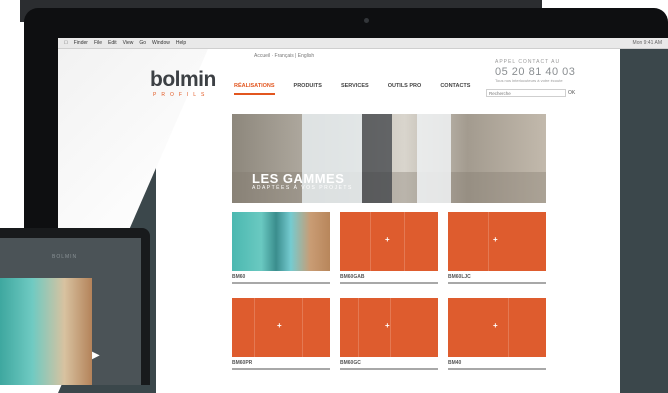 This screenshot has height=393, width=668. I want to click on logo-tagline: PROFILS, so click(181, 95).